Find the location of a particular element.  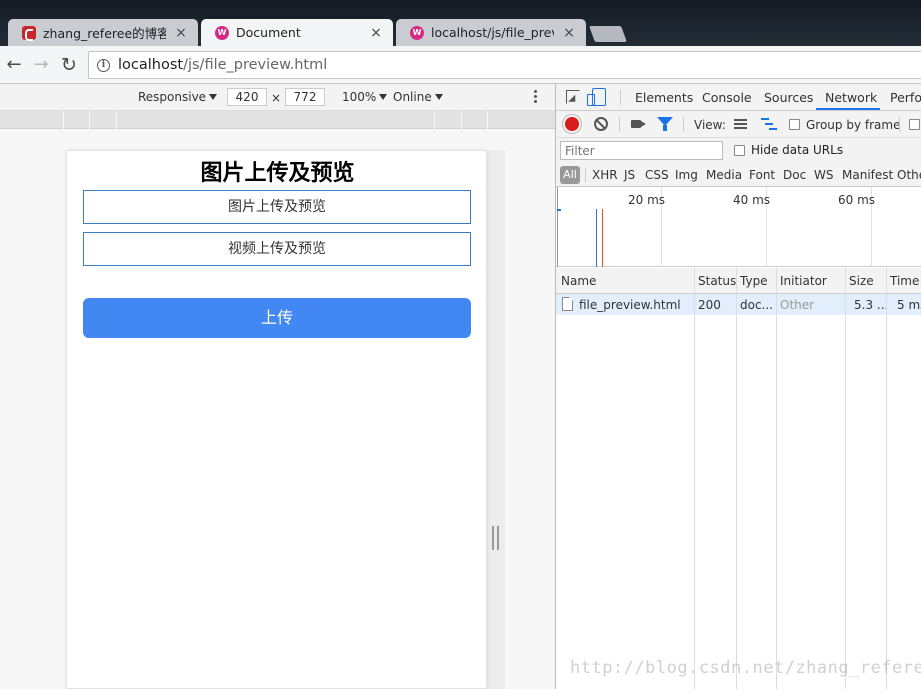

document-icon is located at coordinates (567, 304).